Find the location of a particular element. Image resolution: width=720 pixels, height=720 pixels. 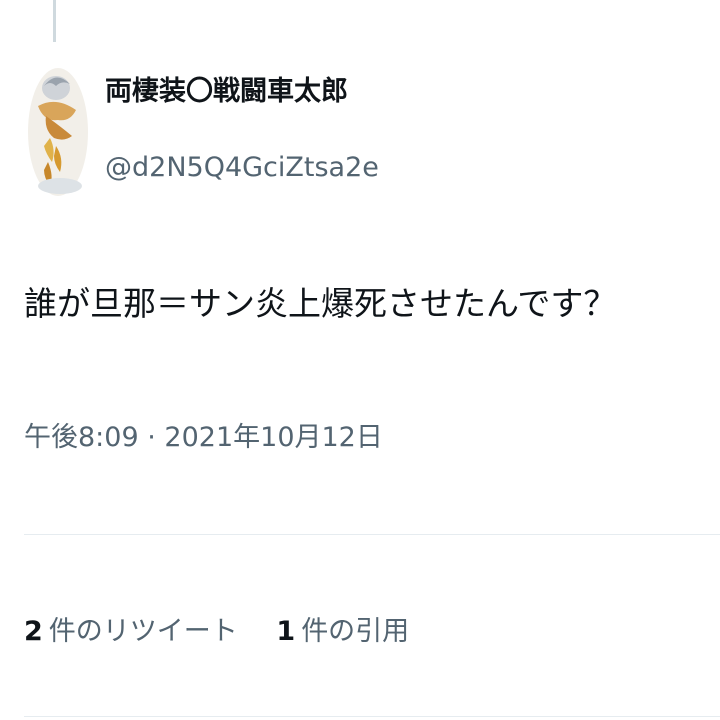

avatar is located at coordinates (58, 132).